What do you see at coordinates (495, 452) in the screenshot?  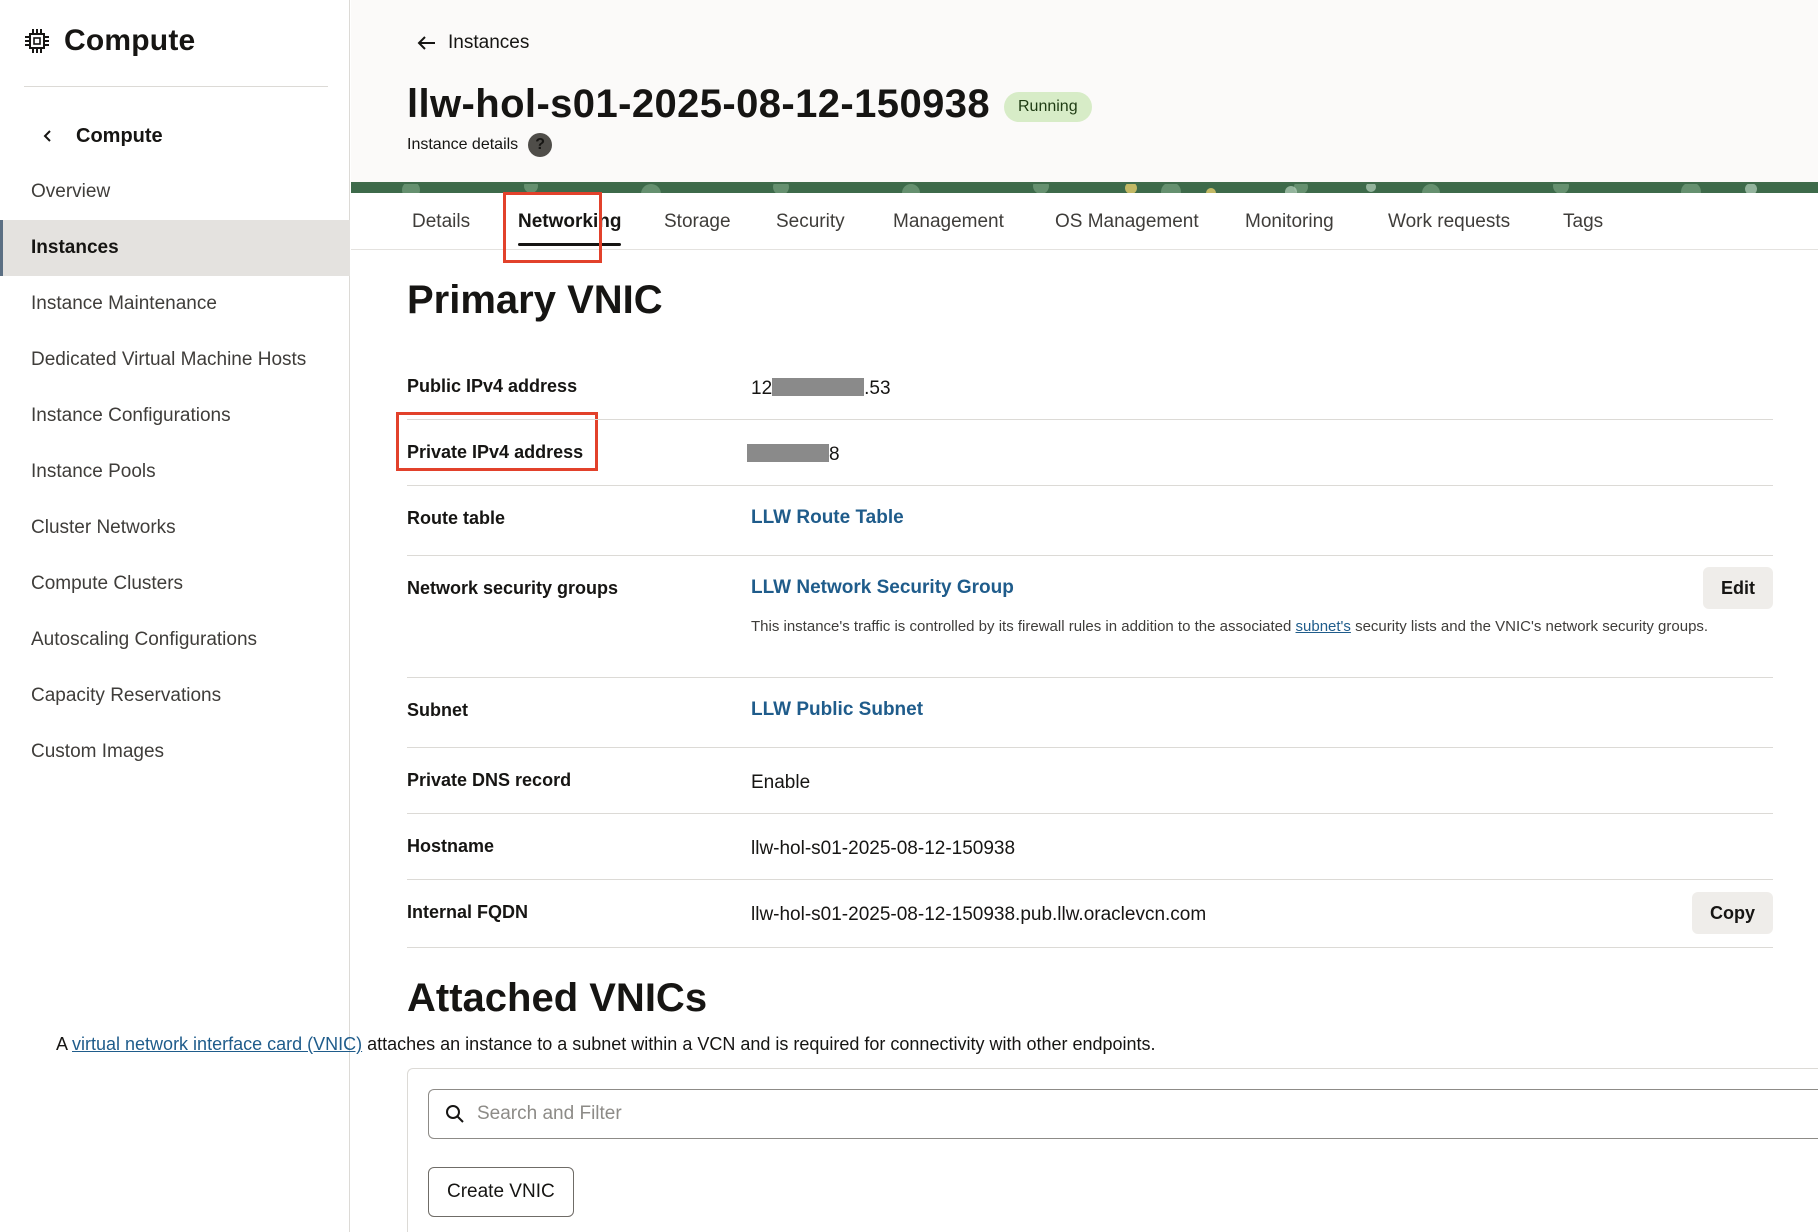 I see `private-ip-label: Private IPv4 address` at bounding box center [495, 452].